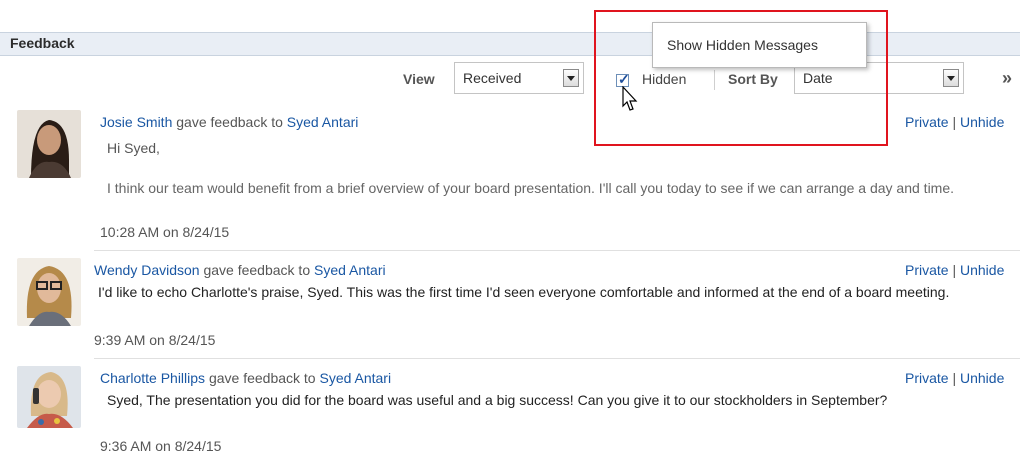 The image size is (1020, 456). Describe the element at coordinates (419, 79) in the screenshot. I see `view-label: View` at that location.